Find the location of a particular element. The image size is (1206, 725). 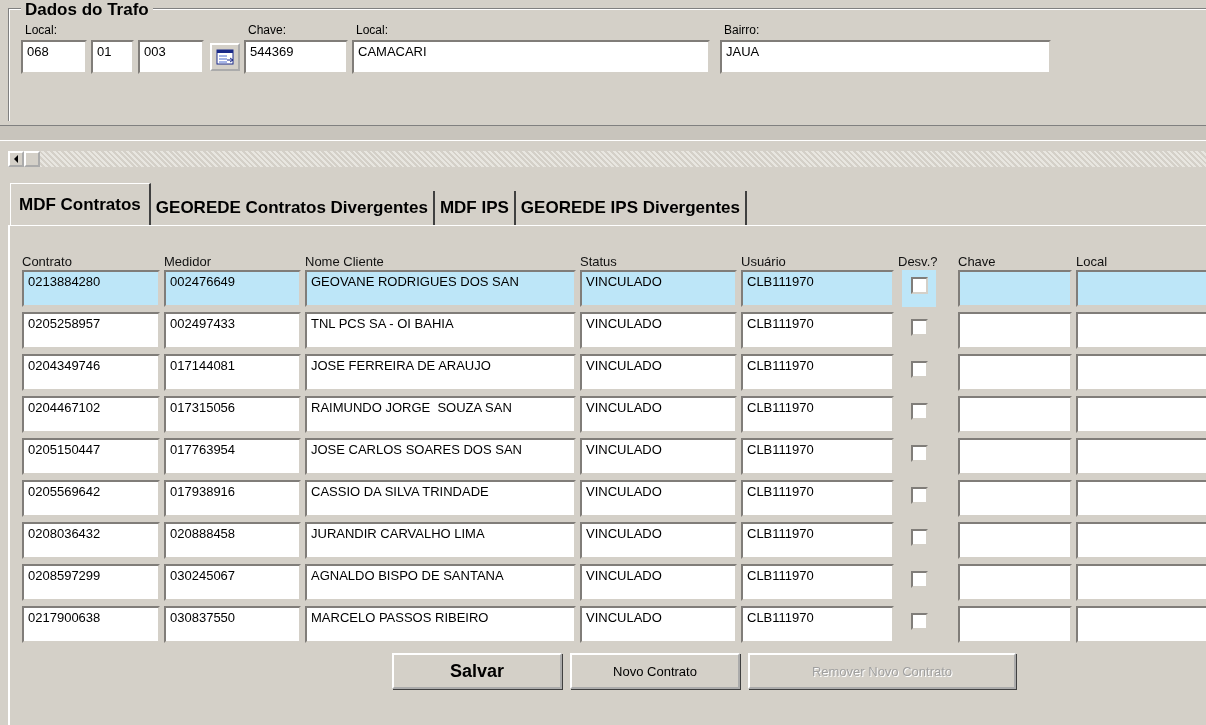

column-header: Nome Cliente is located at coordinates (345, 261).